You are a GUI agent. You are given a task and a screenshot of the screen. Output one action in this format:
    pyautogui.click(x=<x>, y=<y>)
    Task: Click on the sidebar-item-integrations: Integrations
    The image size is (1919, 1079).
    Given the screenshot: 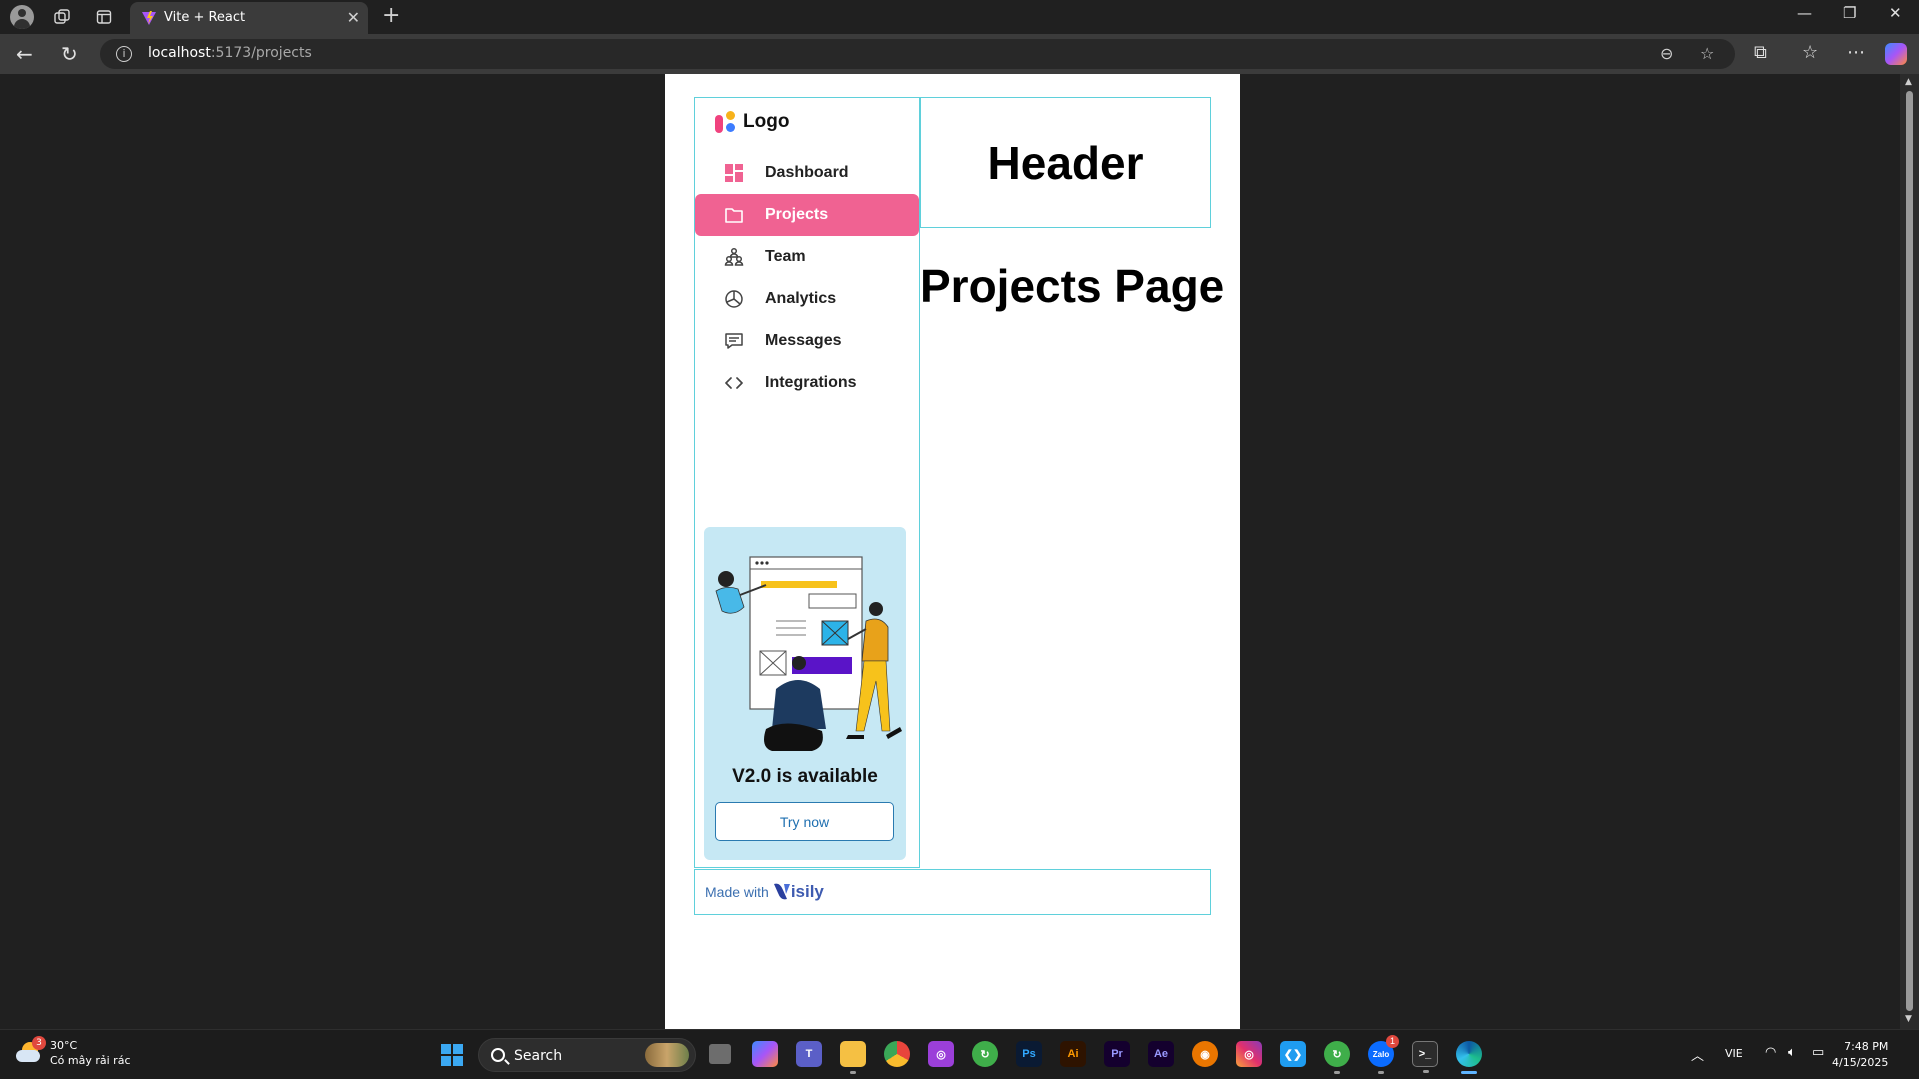 What is the action you would take?
    pyautogui.click(x=807, y=383)
    